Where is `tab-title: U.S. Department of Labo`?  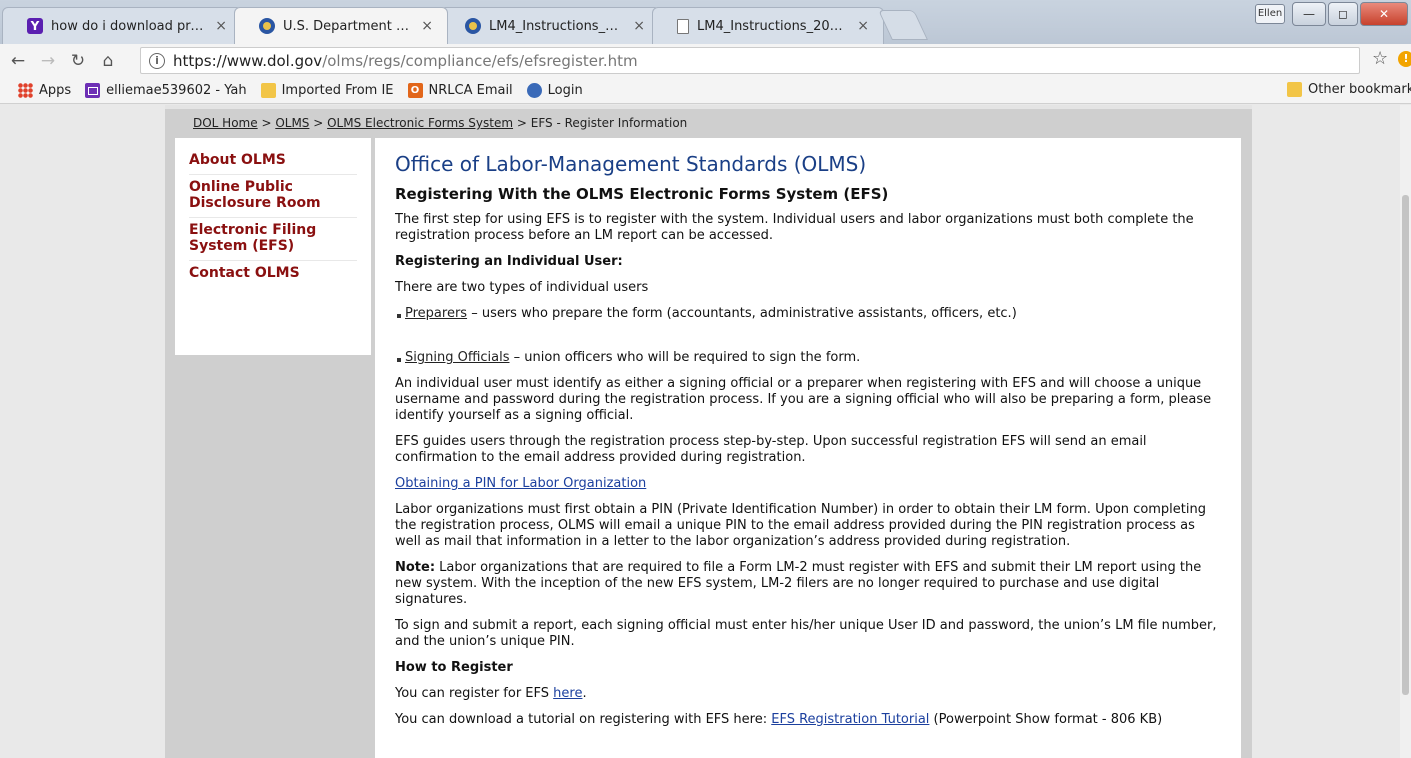
tab-title: U.S. Department of Labo is located at coordinates (348, 26).